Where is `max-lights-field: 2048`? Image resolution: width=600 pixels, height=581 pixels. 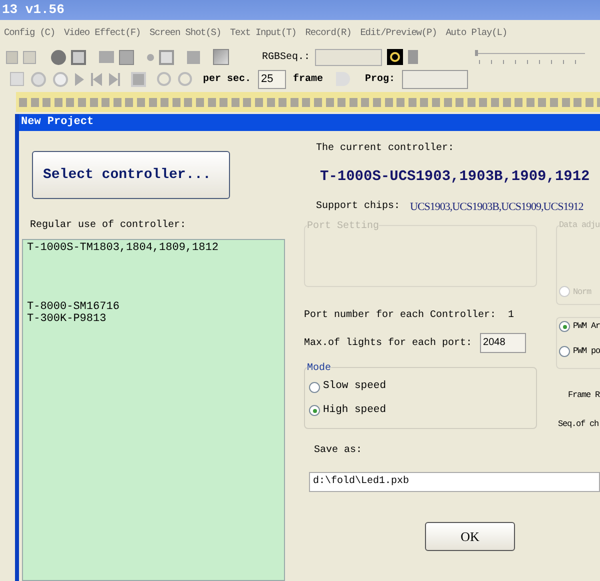
max-lights-field: 2048 is located at coordinates (503, 343).